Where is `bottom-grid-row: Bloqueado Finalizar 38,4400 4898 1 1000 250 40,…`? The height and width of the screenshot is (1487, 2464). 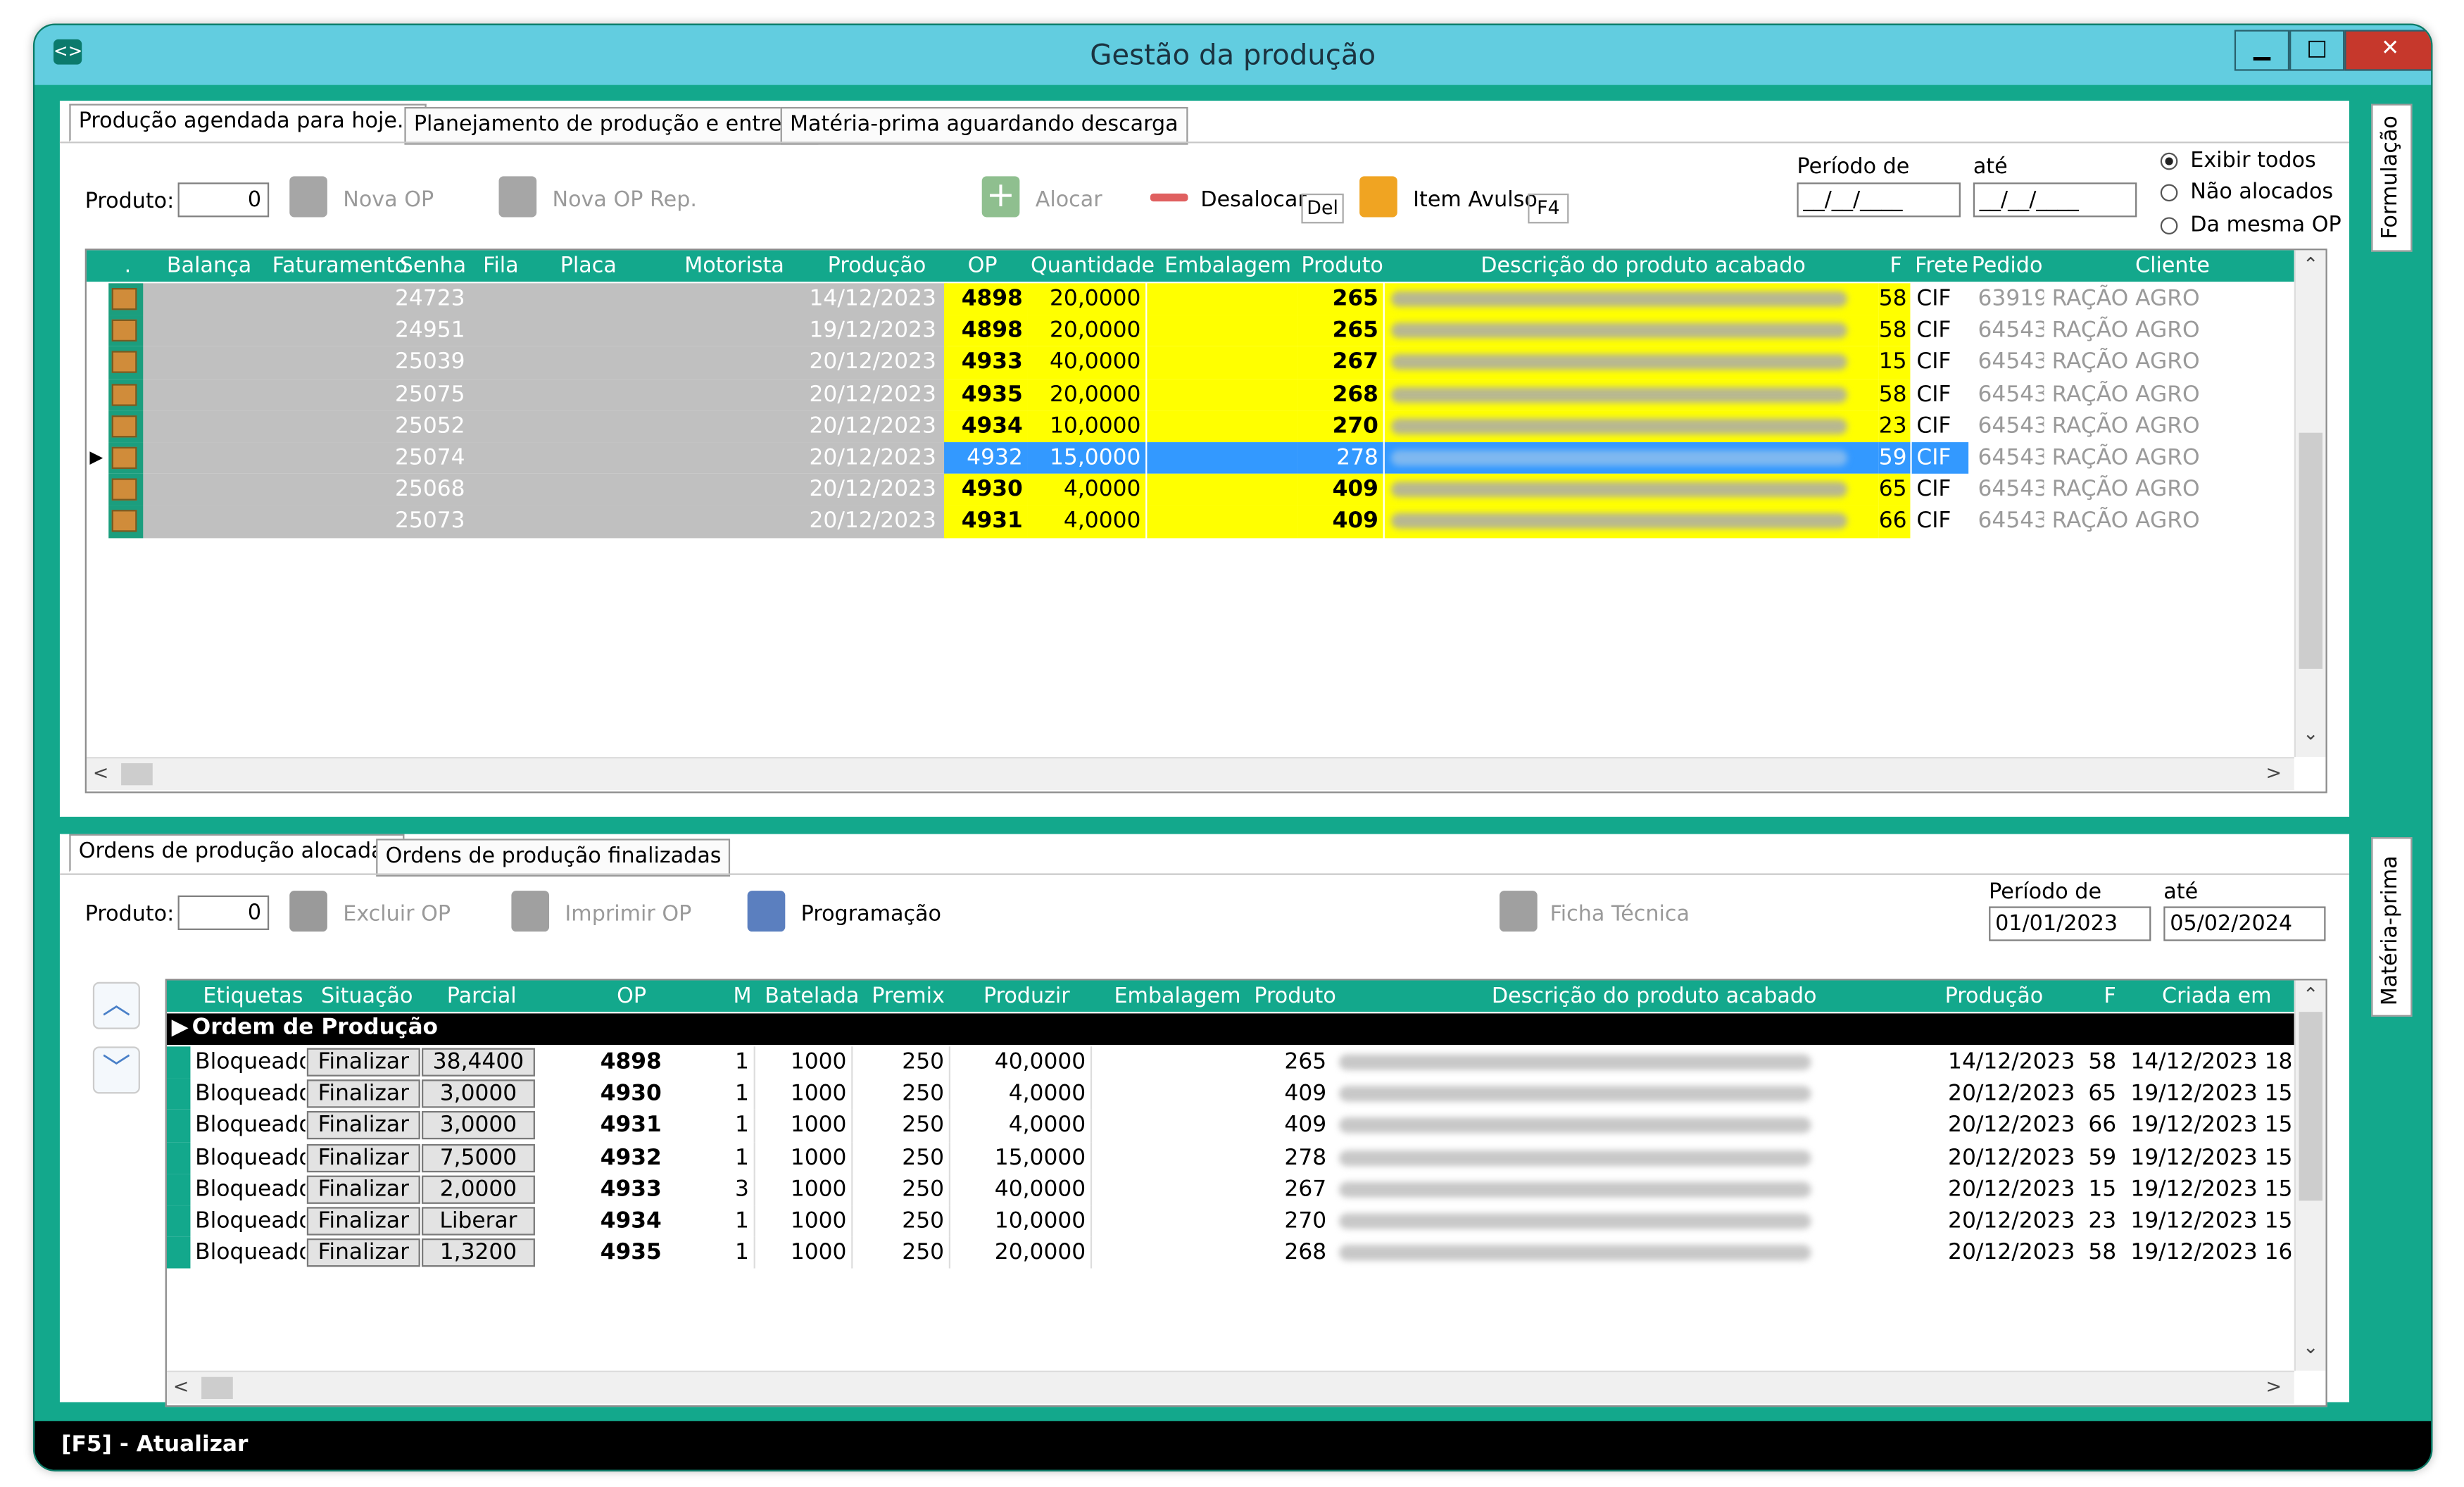 bottom-grid-row: Bloqueado Finalizar 38,4400 4898 1 1000 250 40,… is located at coordinates (1230, 1062).